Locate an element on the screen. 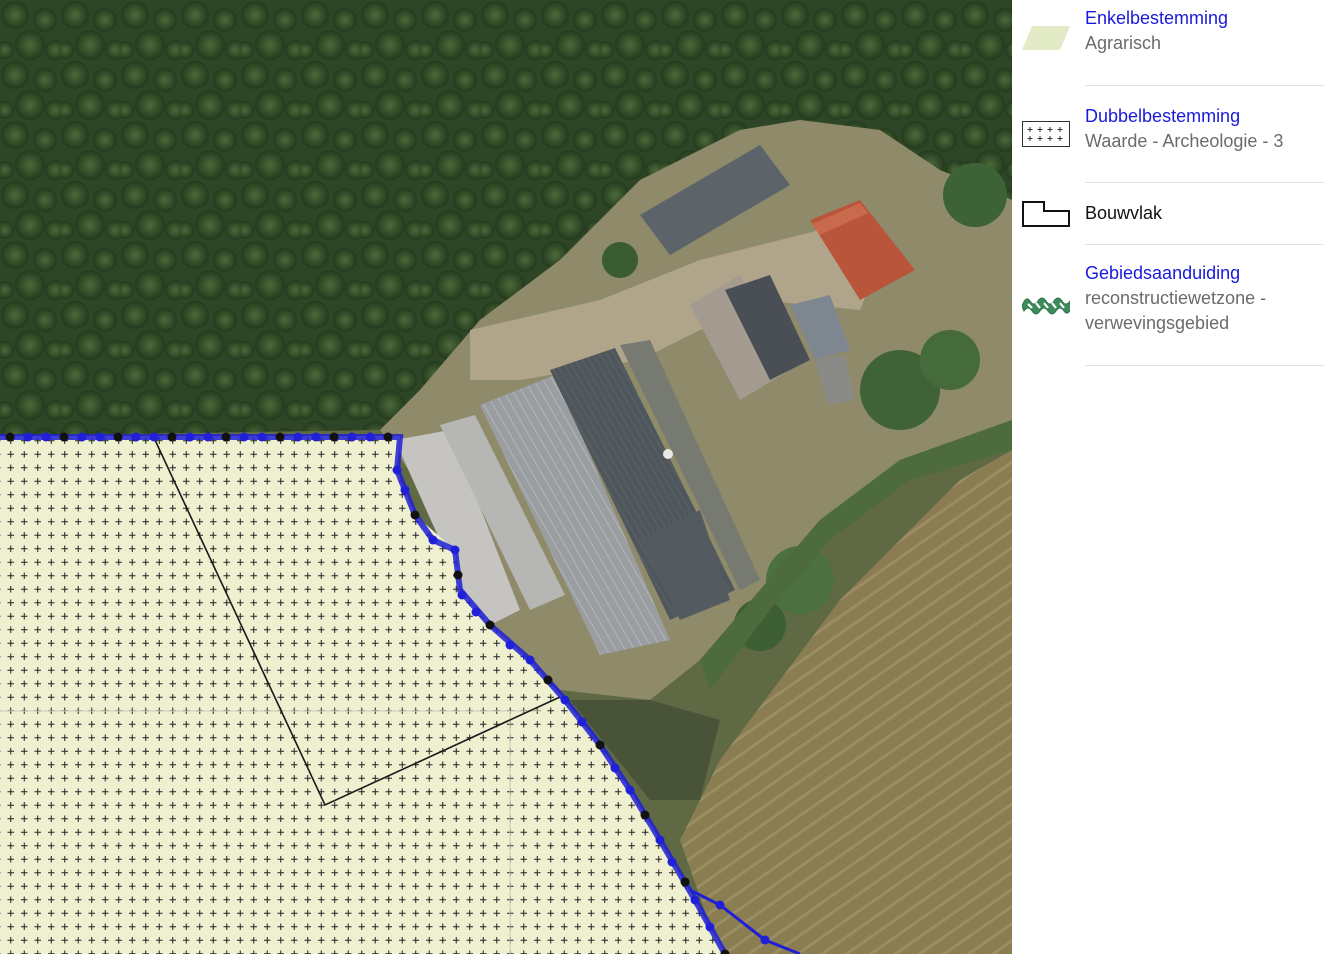 The image size is (1324, 954). archeologie-swatch-icon is located at coordinates (1046, 134).